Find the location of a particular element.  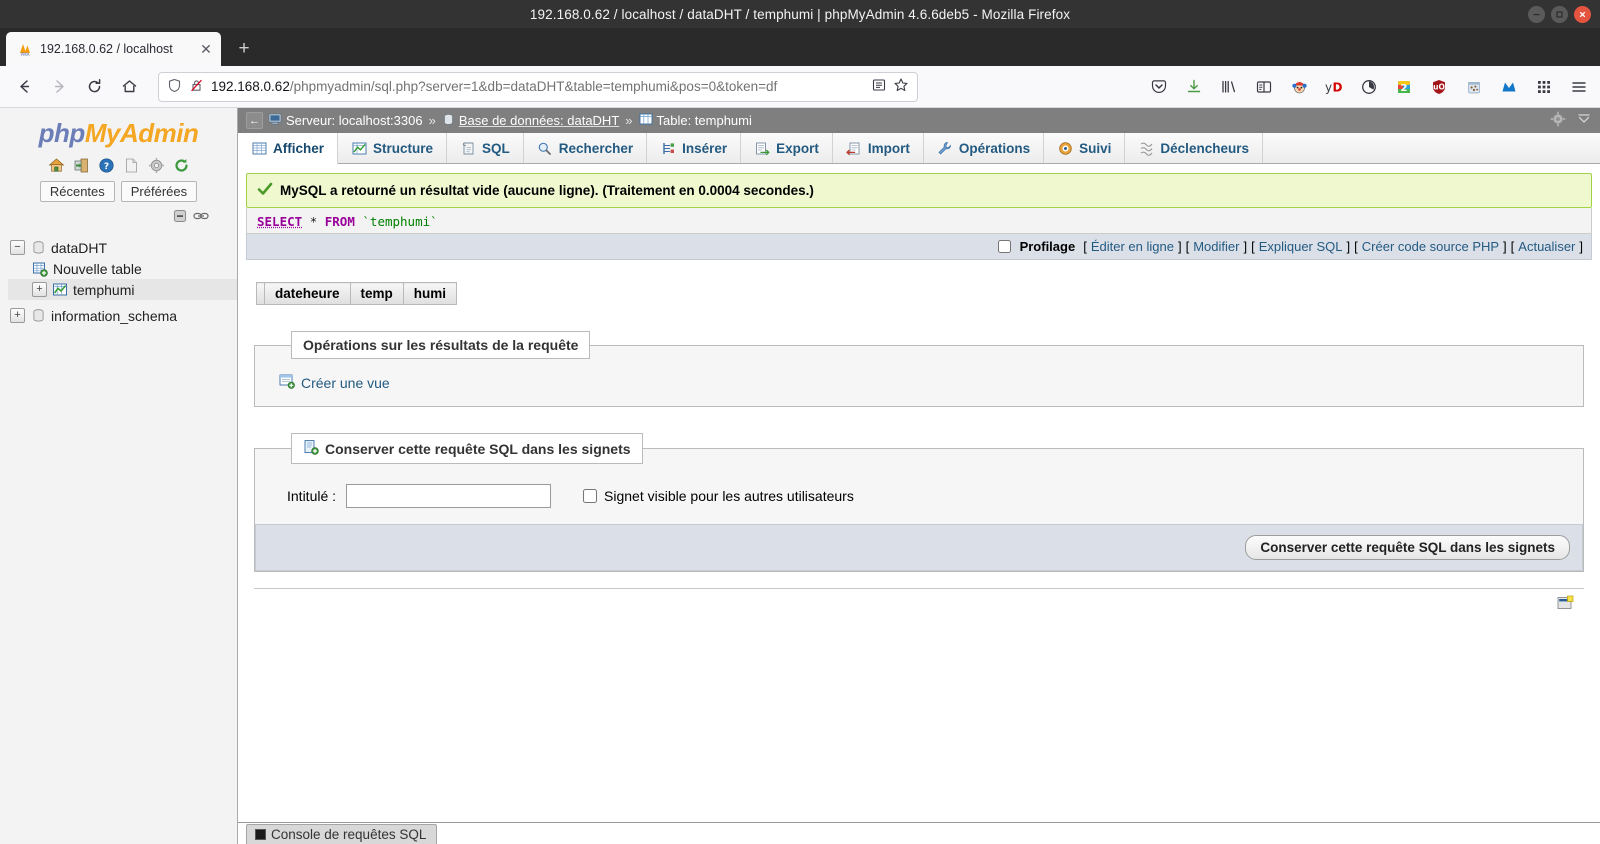

docs-icon is located at coordinates (131, 165).